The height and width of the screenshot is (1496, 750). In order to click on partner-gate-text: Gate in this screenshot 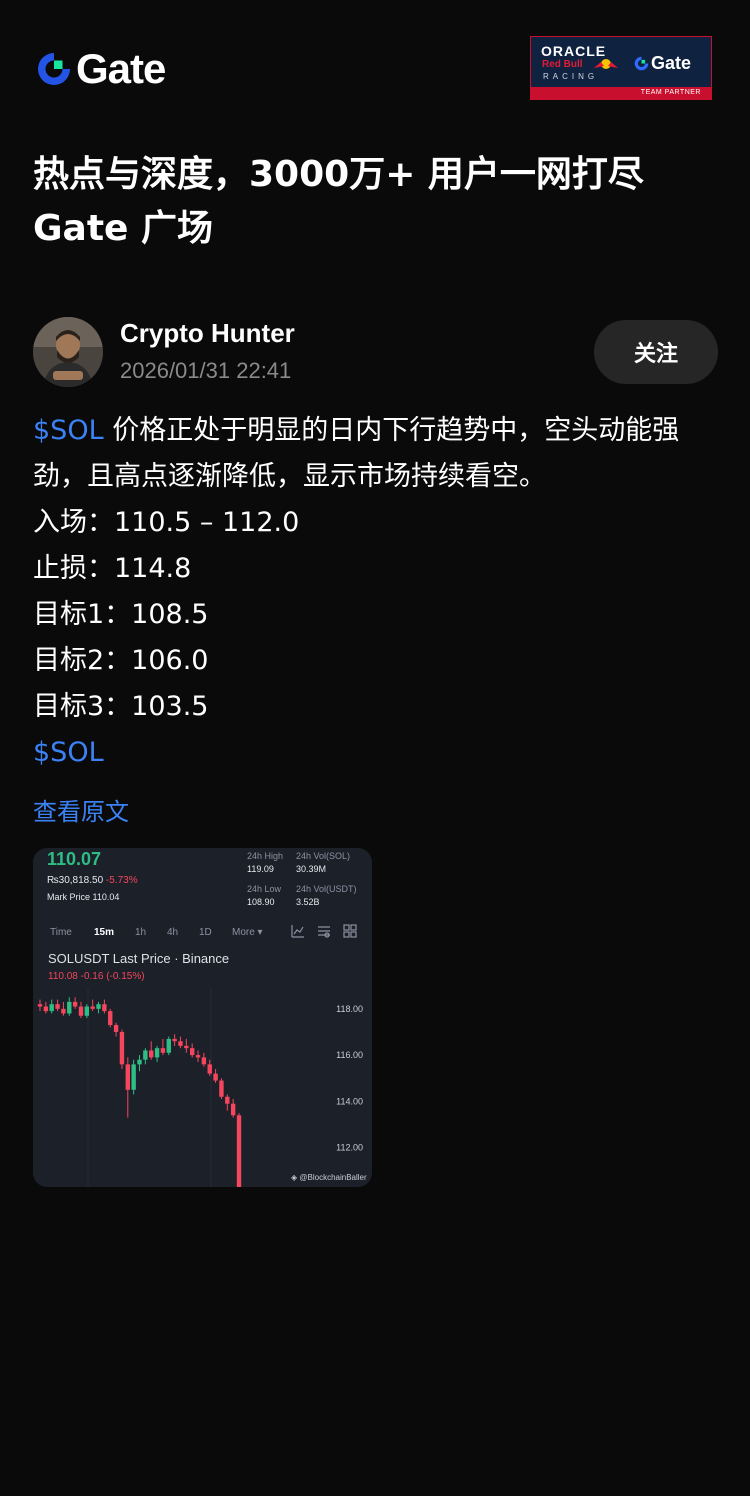, I will do `click(671, 63)`.